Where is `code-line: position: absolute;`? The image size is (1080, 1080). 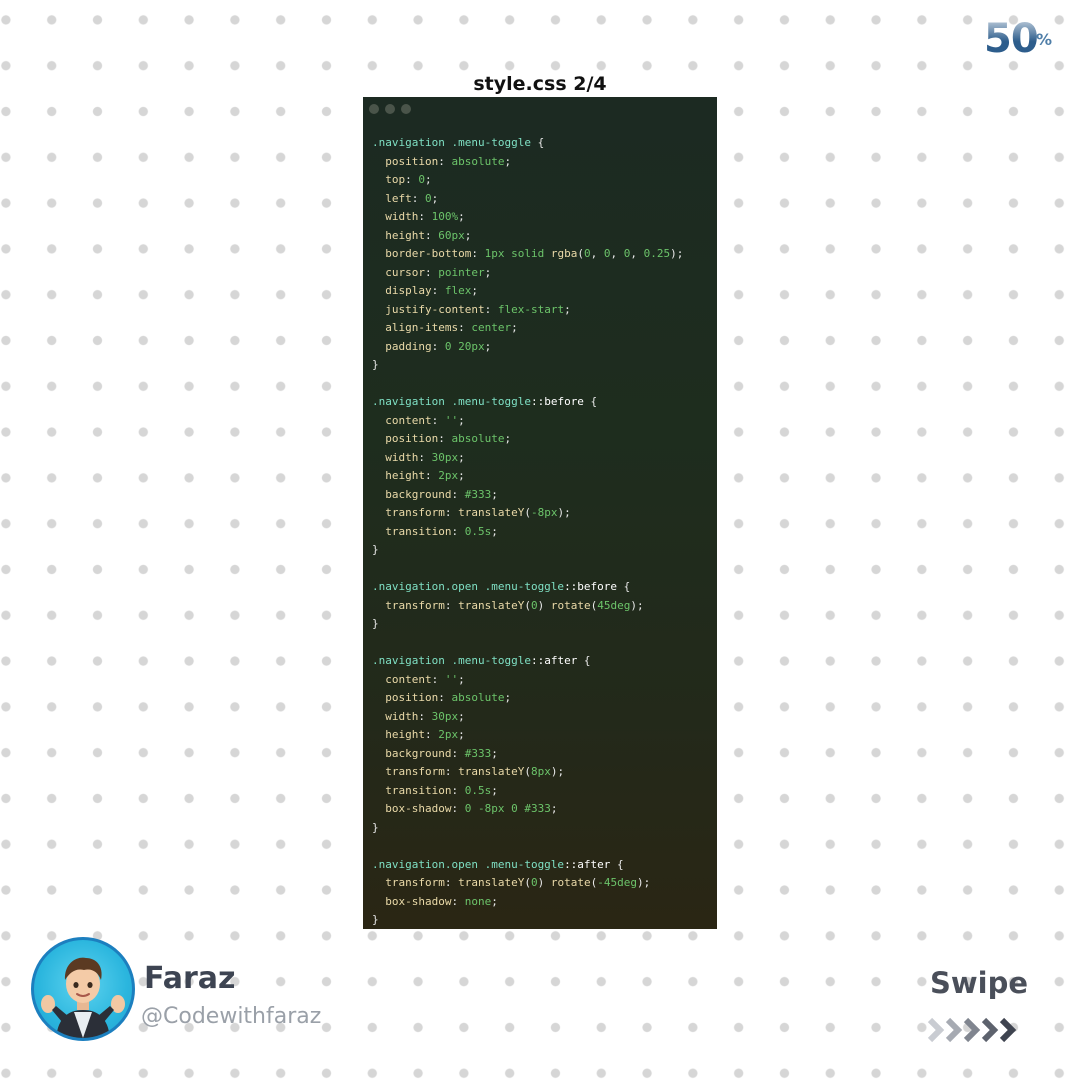
code-line: position: absolute; is located at coordinates (527, 698).